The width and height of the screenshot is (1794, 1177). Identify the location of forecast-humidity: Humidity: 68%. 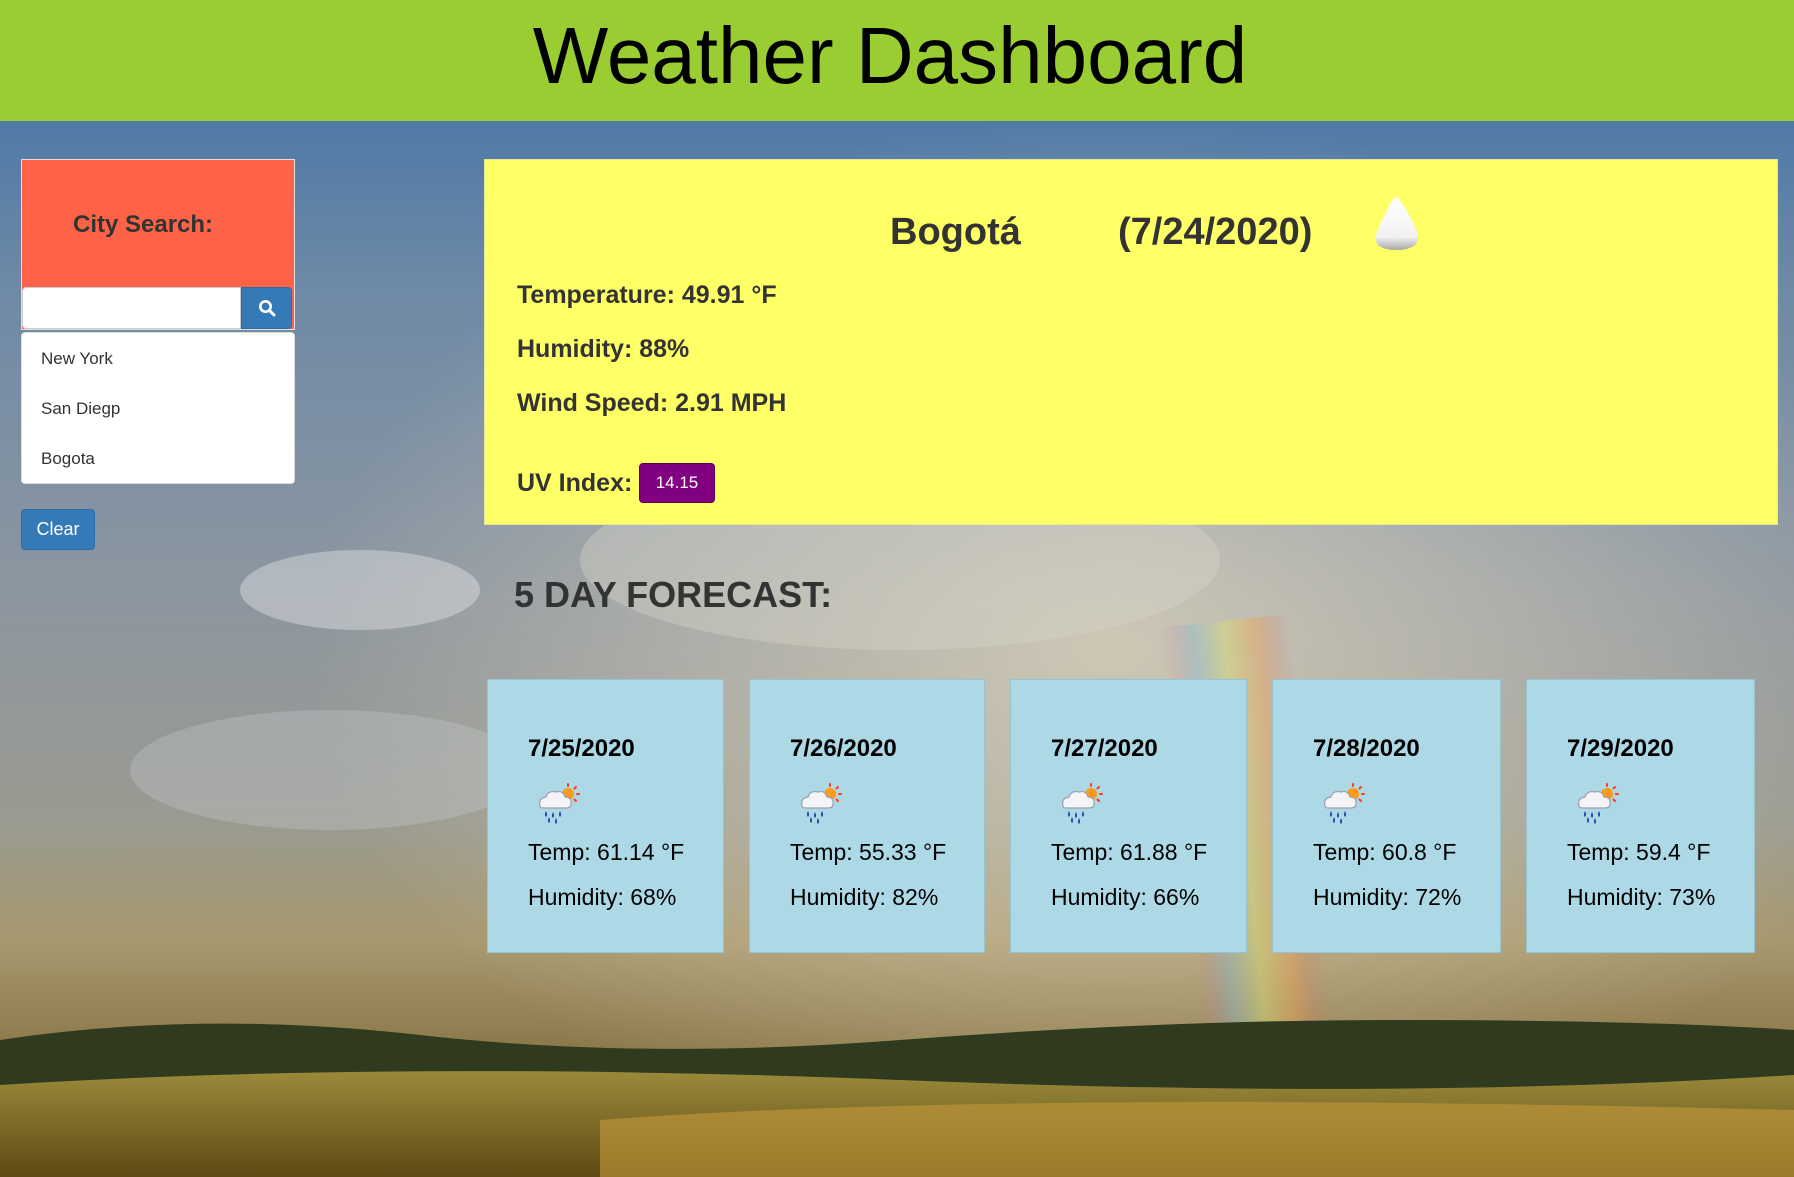
(602, 897).